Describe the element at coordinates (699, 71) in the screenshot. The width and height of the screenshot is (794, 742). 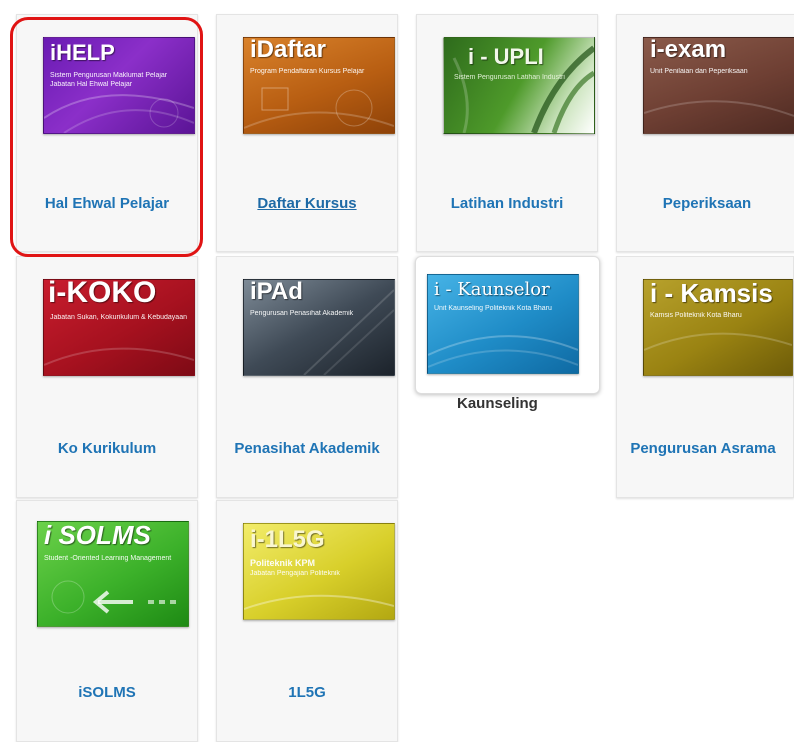
I see `banner-subtitle: Unit Penilaian dan Peperiksaan` at that location.